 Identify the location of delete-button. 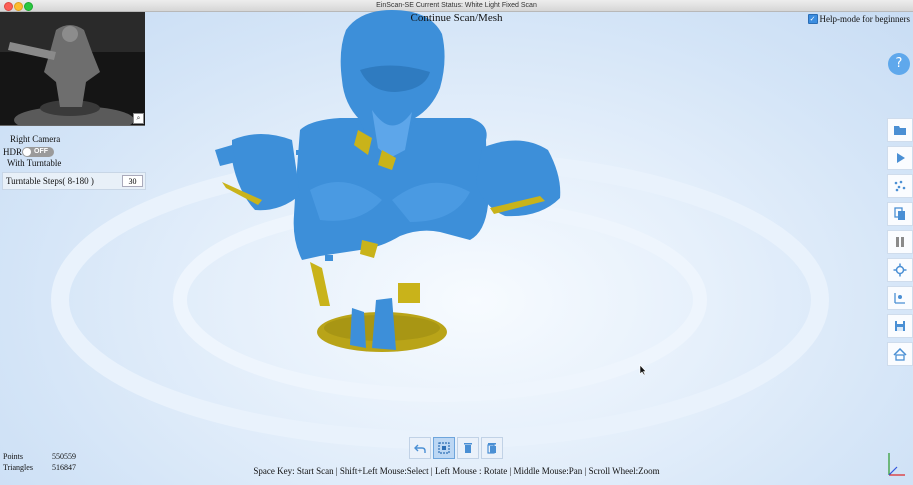
(468, 448).